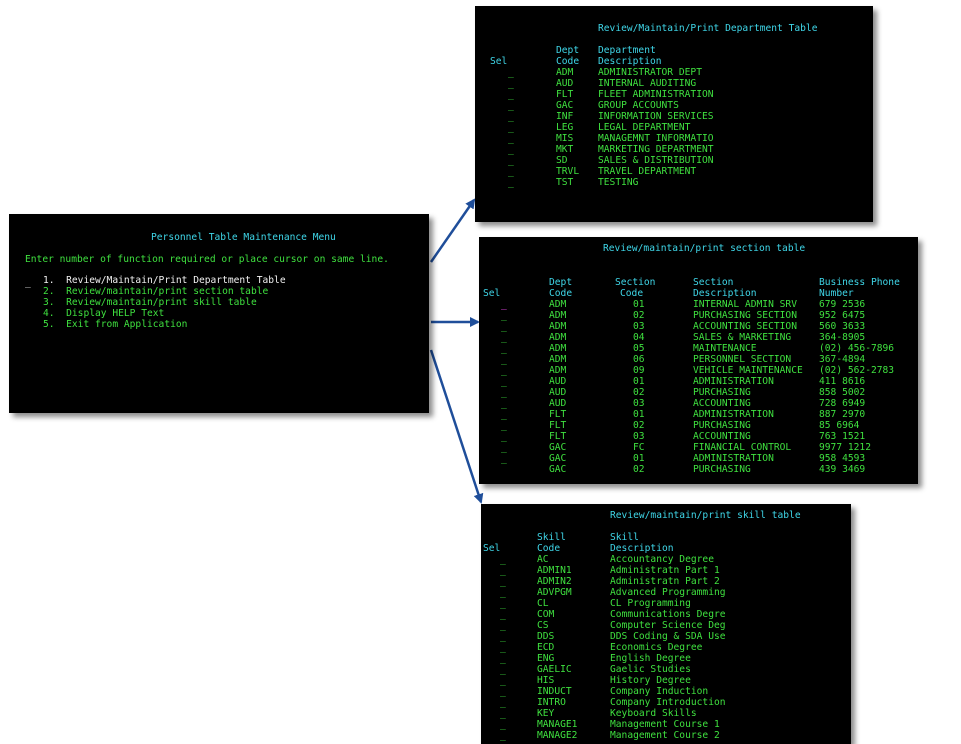 The height and width of the screenshot is (744, 961). What do you see at coordinates (665, 581) in the screenshot?
I see `skill-description: Administratn Part 2` at bounding box center [665, 581].